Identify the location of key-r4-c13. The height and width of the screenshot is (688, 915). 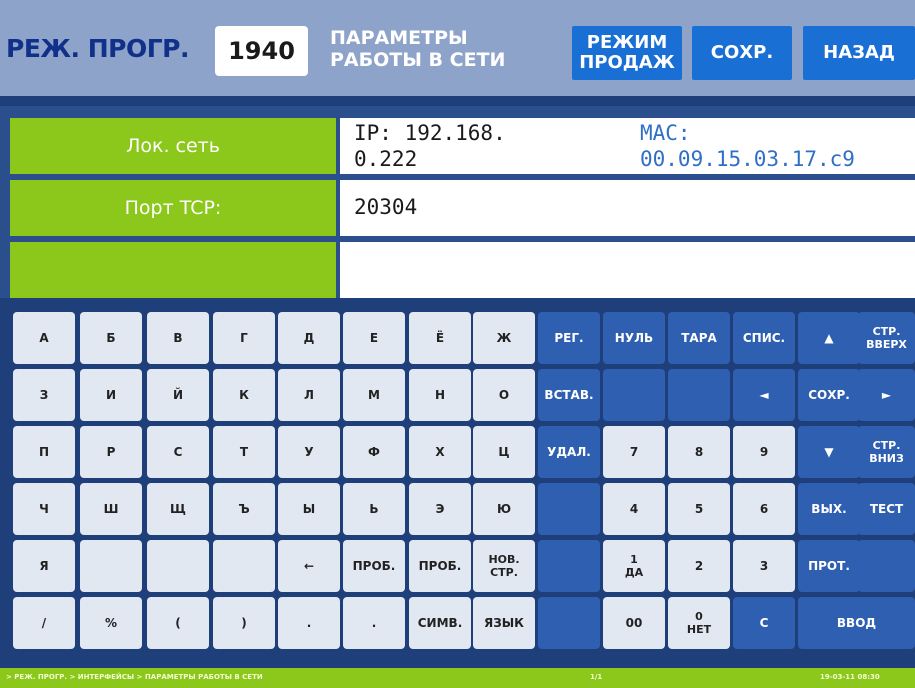
(886, 566).